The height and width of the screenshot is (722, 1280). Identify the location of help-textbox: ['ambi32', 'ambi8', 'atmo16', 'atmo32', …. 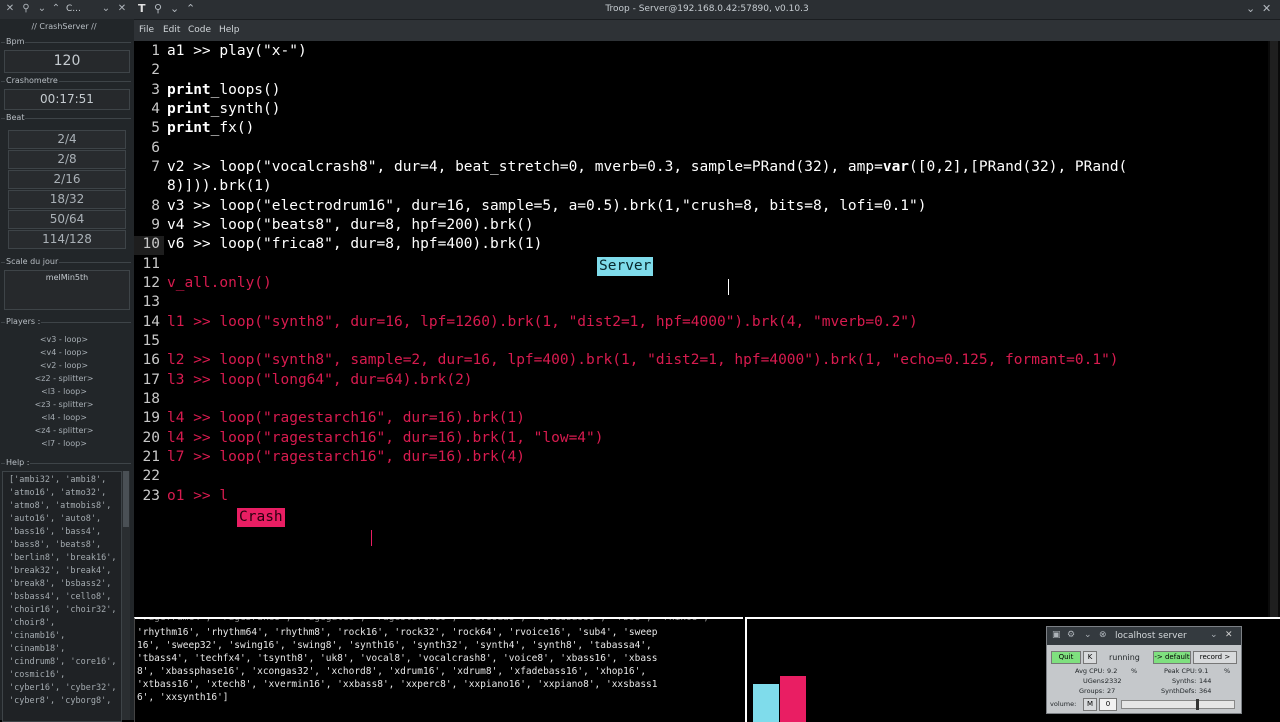
(62, 596).